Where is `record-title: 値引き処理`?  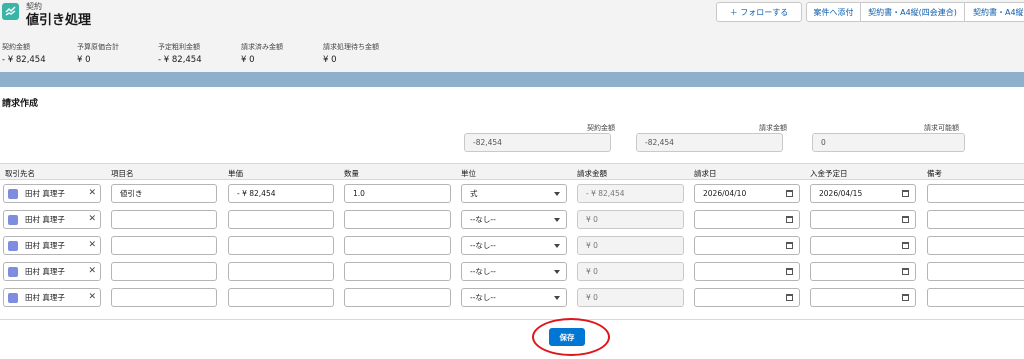 record-title: 値引き処理 is located at coordinates (59, 20).